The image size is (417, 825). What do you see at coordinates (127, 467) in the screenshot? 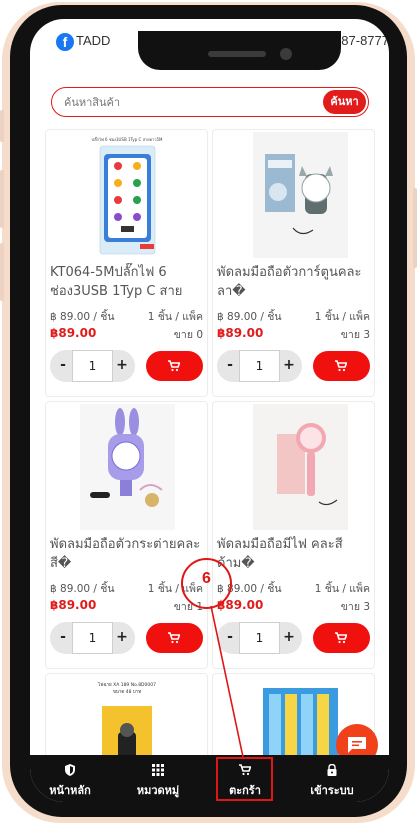
I see `product-image-rabbit-fan` at bounding box center [127, 467].